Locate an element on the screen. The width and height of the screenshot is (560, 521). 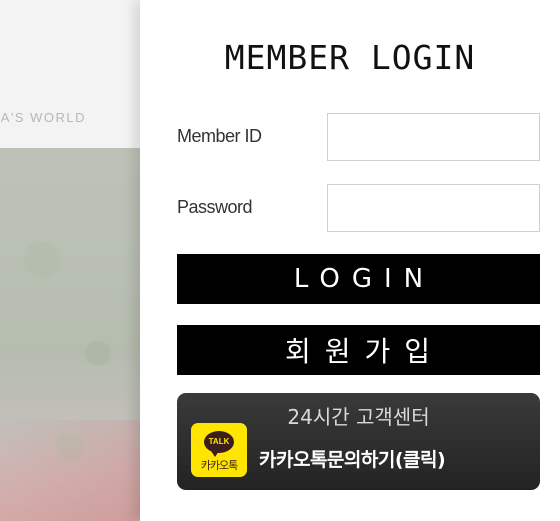
kakaotalk-bubble-icon: TALK is located at coordinates (219, 444).